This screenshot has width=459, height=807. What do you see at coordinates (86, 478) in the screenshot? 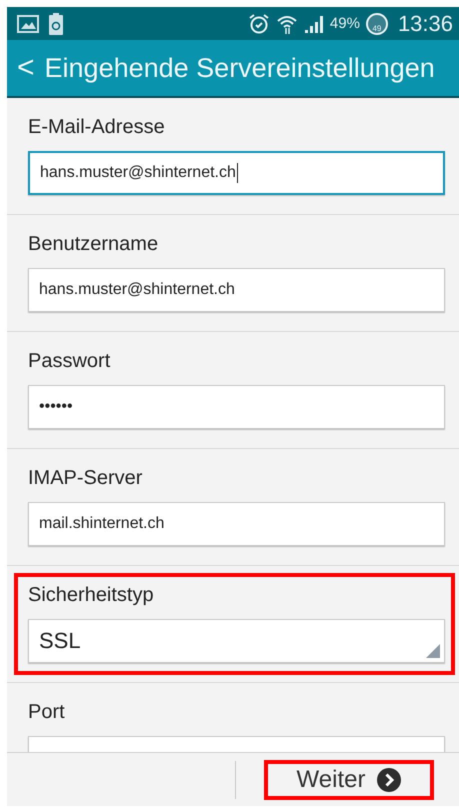
I see `field-label: IMAP-Server` at bounding box center [86, 478].